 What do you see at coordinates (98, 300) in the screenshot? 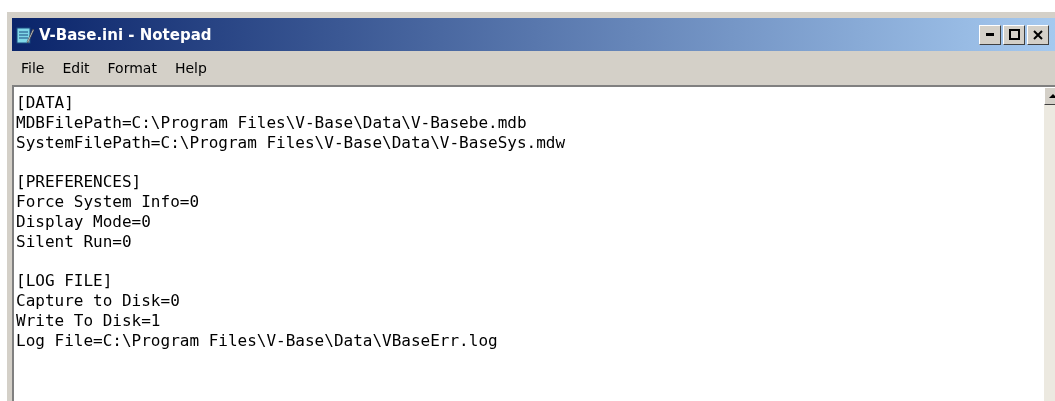
I see `text-line: Capture to Disk=0` at bounding box center [98, 300].